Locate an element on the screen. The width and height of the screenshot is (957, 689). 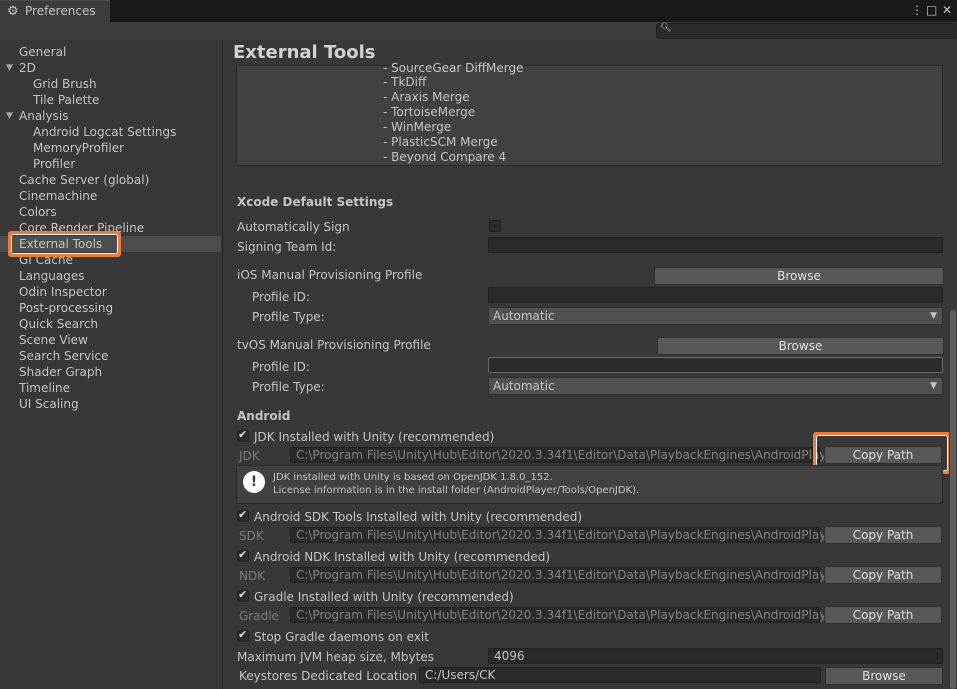
diff-tool-item: - TortoiseMerge is located at coordinates (429, 112).